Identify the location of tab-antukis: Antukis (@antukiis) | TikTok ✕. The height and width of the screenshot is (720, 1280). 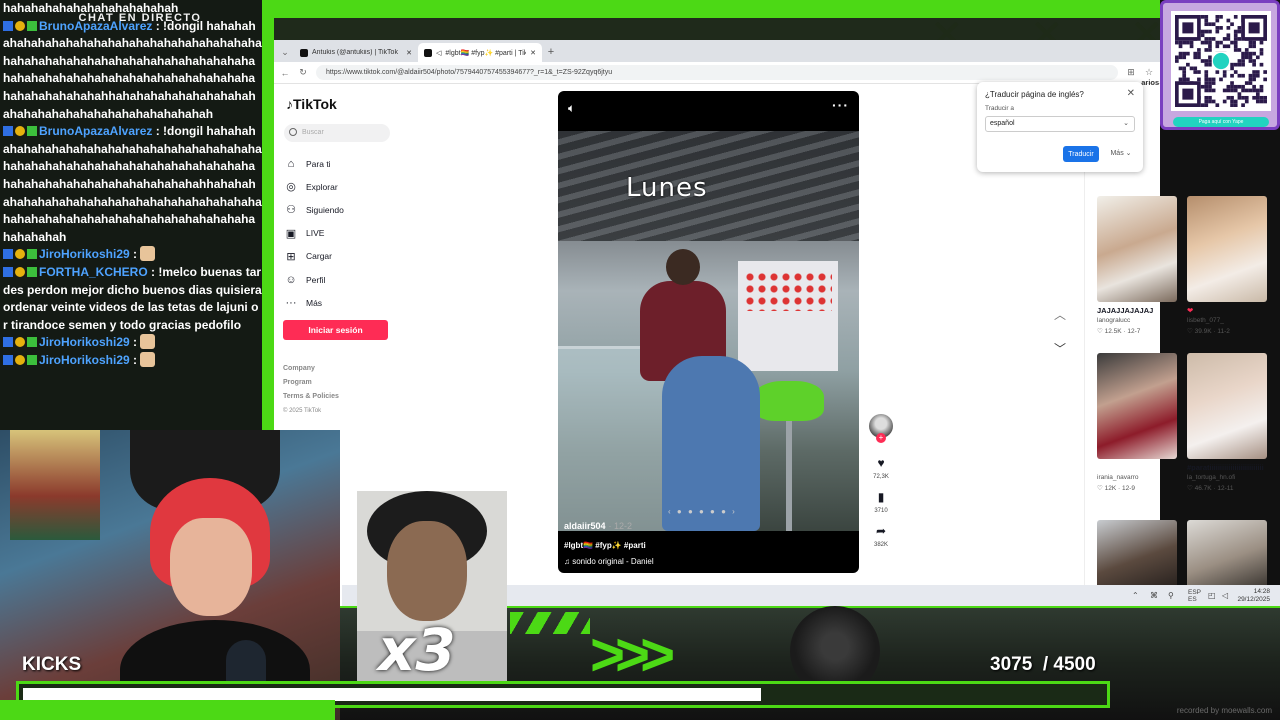
(356, 52).